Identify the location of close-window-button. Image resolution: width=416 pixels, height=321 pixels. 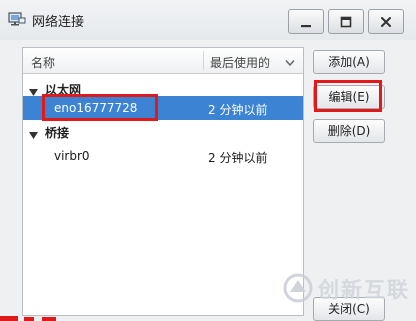
(386, 21).